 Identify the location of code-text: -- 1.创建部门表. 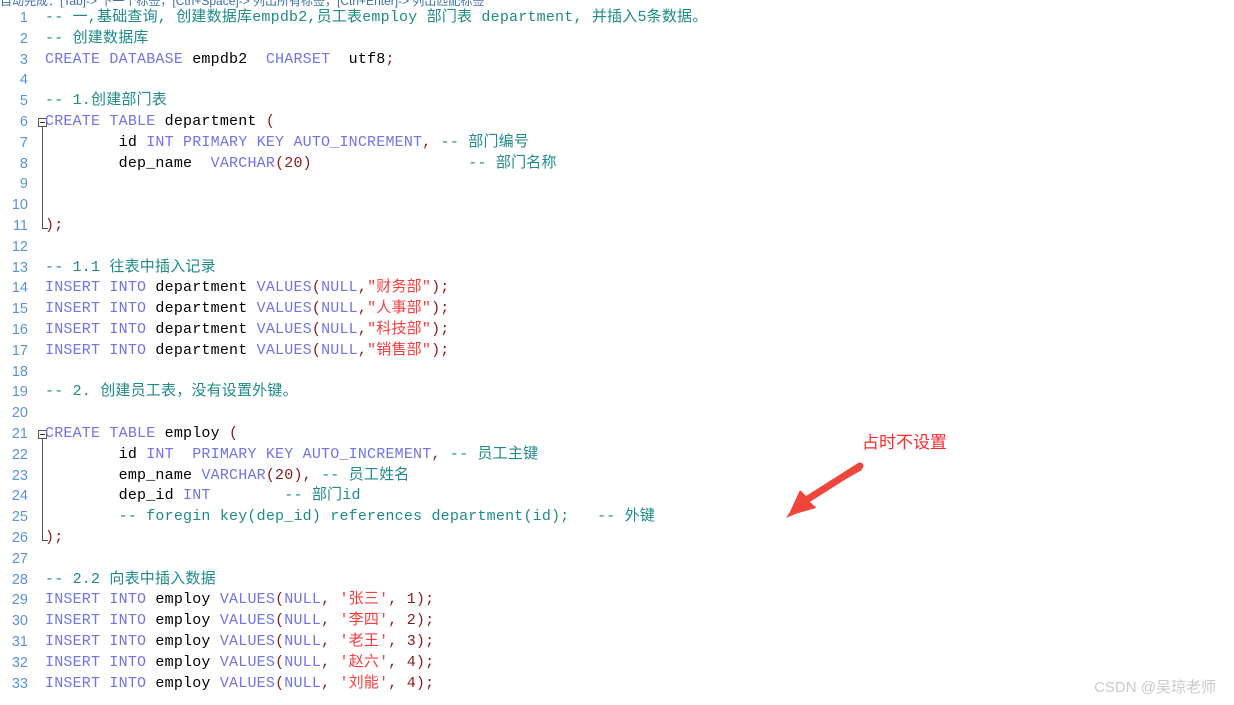
(106, 101).